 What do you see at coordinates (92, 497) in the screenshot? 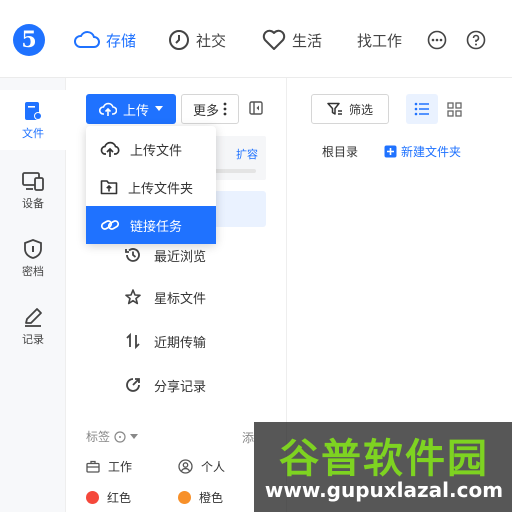
I see `red-dot-icon` at bounding box center [92, 497].